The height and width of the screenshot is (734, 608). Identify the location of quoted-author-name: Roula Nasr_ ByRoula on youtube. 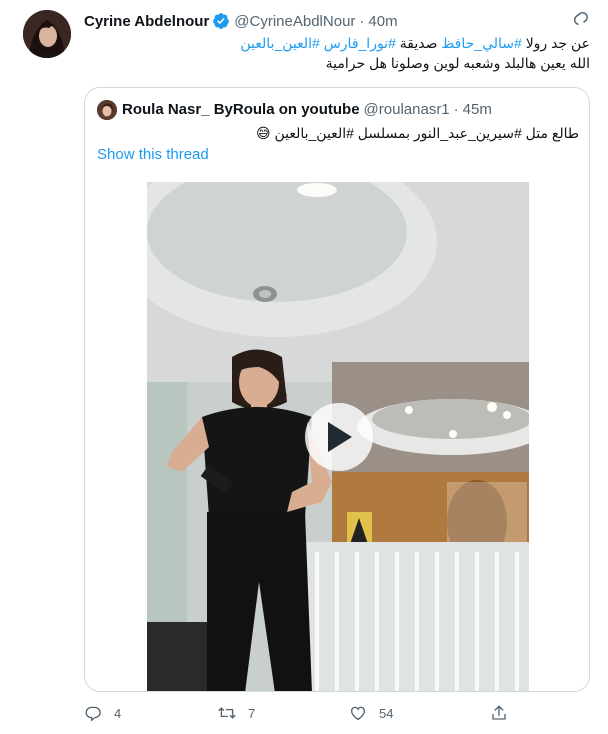
(241, 109).